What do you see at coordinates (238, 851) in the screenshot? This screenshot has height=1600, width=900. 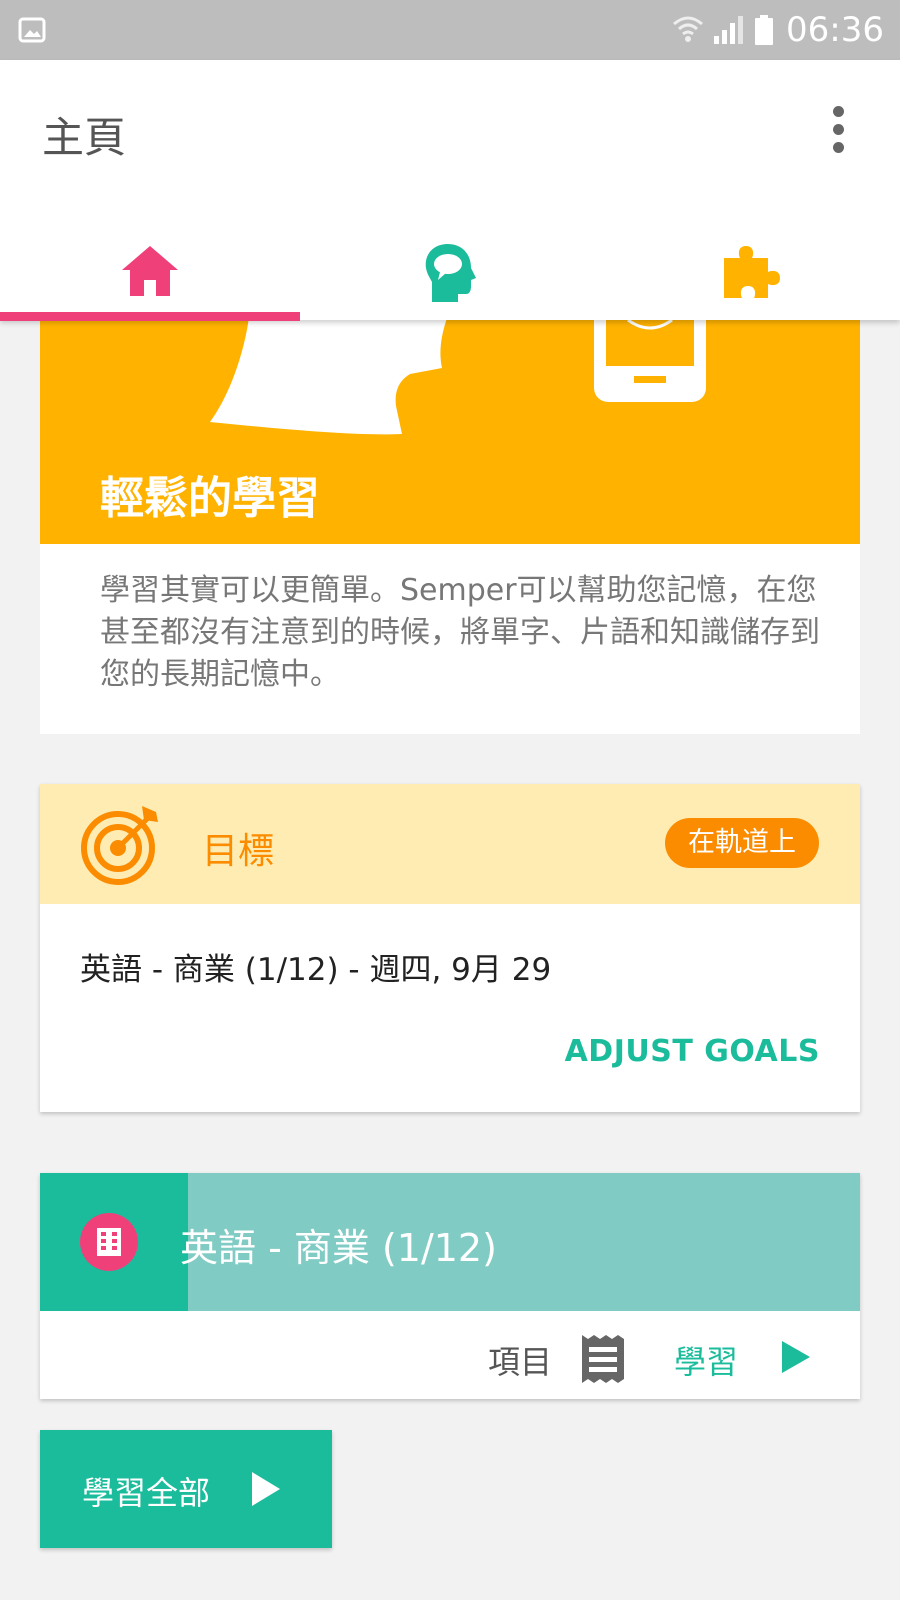 I see `goals-title: 目標` at bounding box center [238, 851].